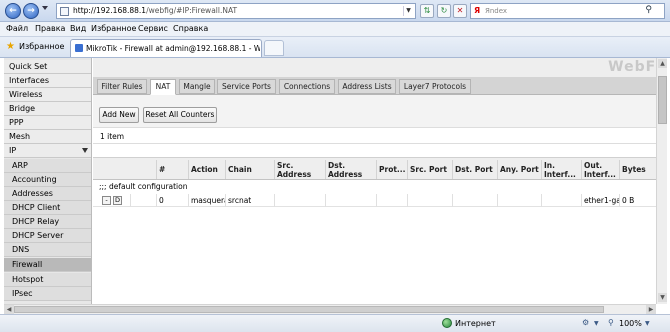  What do you see at coordinates (246, 86) in the screenshot?
I see `tab-service-ports: Service Ports` at bounding box center [246, 86].